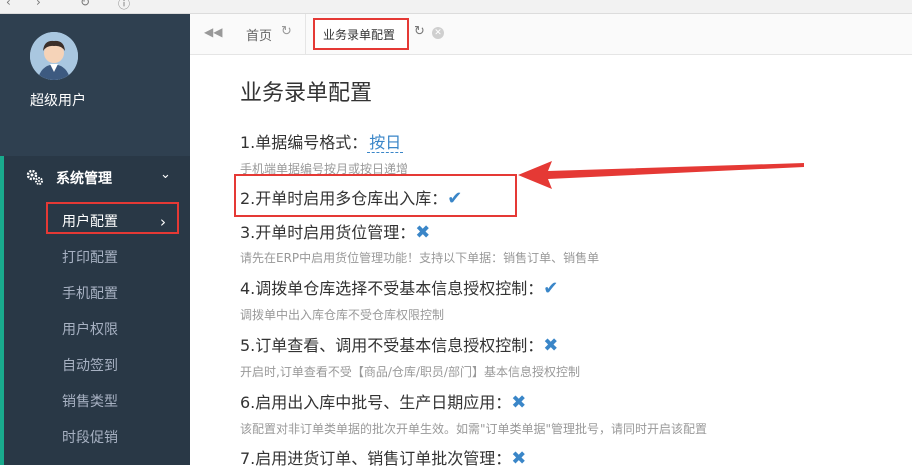 The image size is (912, 469). What do you see at coordinates (58, 100) in the screenshot?
I see `username: 超级用户` at bounding box center [58, 100].